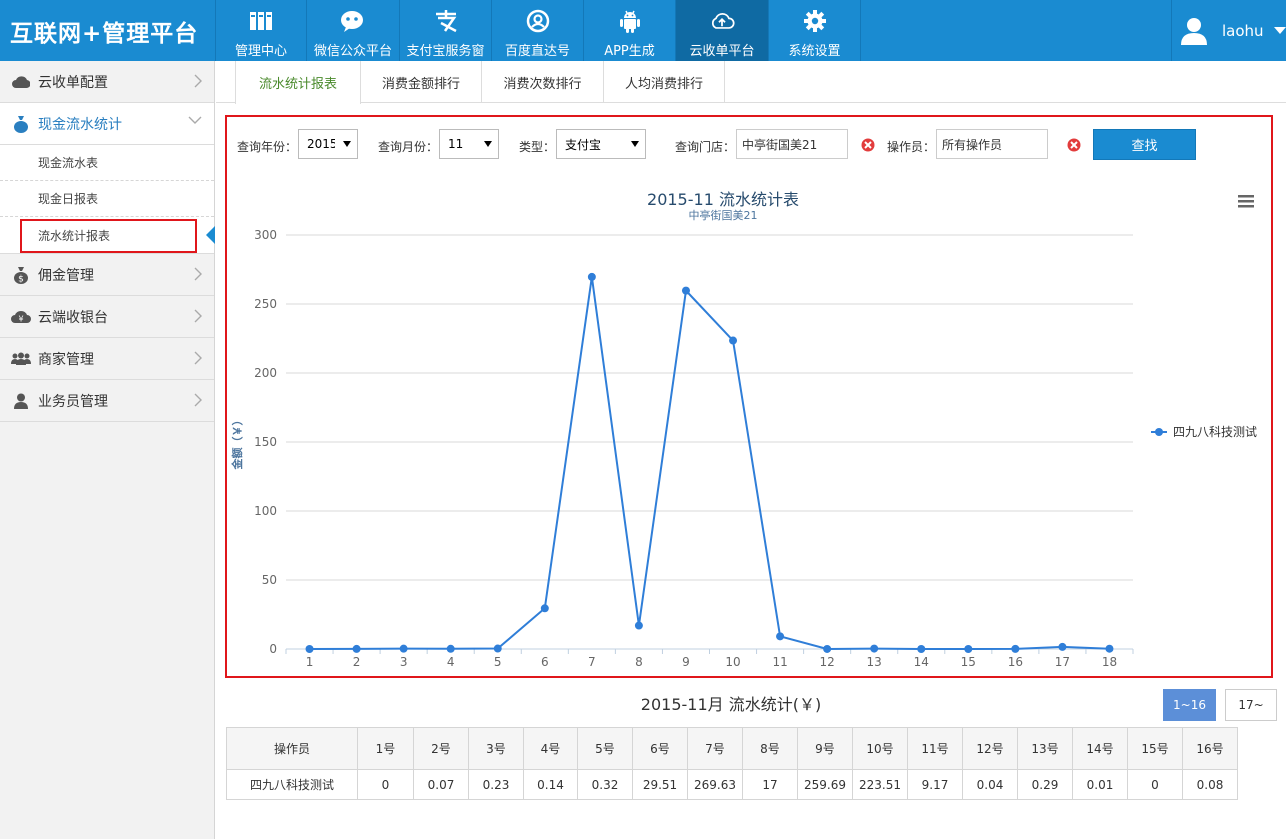 Image resolution: width=1286 pixels, height=839 pixels. I want to click on chevron-right-icon, so click(198, 400).